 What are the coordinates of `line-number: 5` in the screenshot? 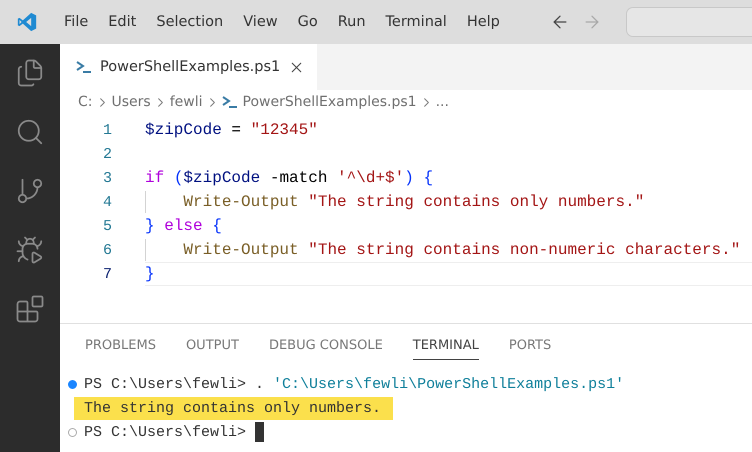 It's located at (107, 226).